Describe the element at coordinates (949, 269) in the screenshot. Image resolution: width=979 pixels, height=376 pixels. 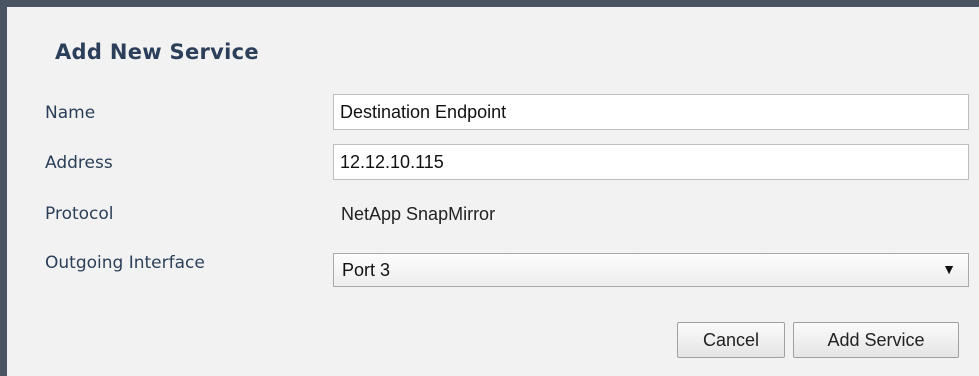
I see `dropdown-arrow-icon: ▼` at that location.